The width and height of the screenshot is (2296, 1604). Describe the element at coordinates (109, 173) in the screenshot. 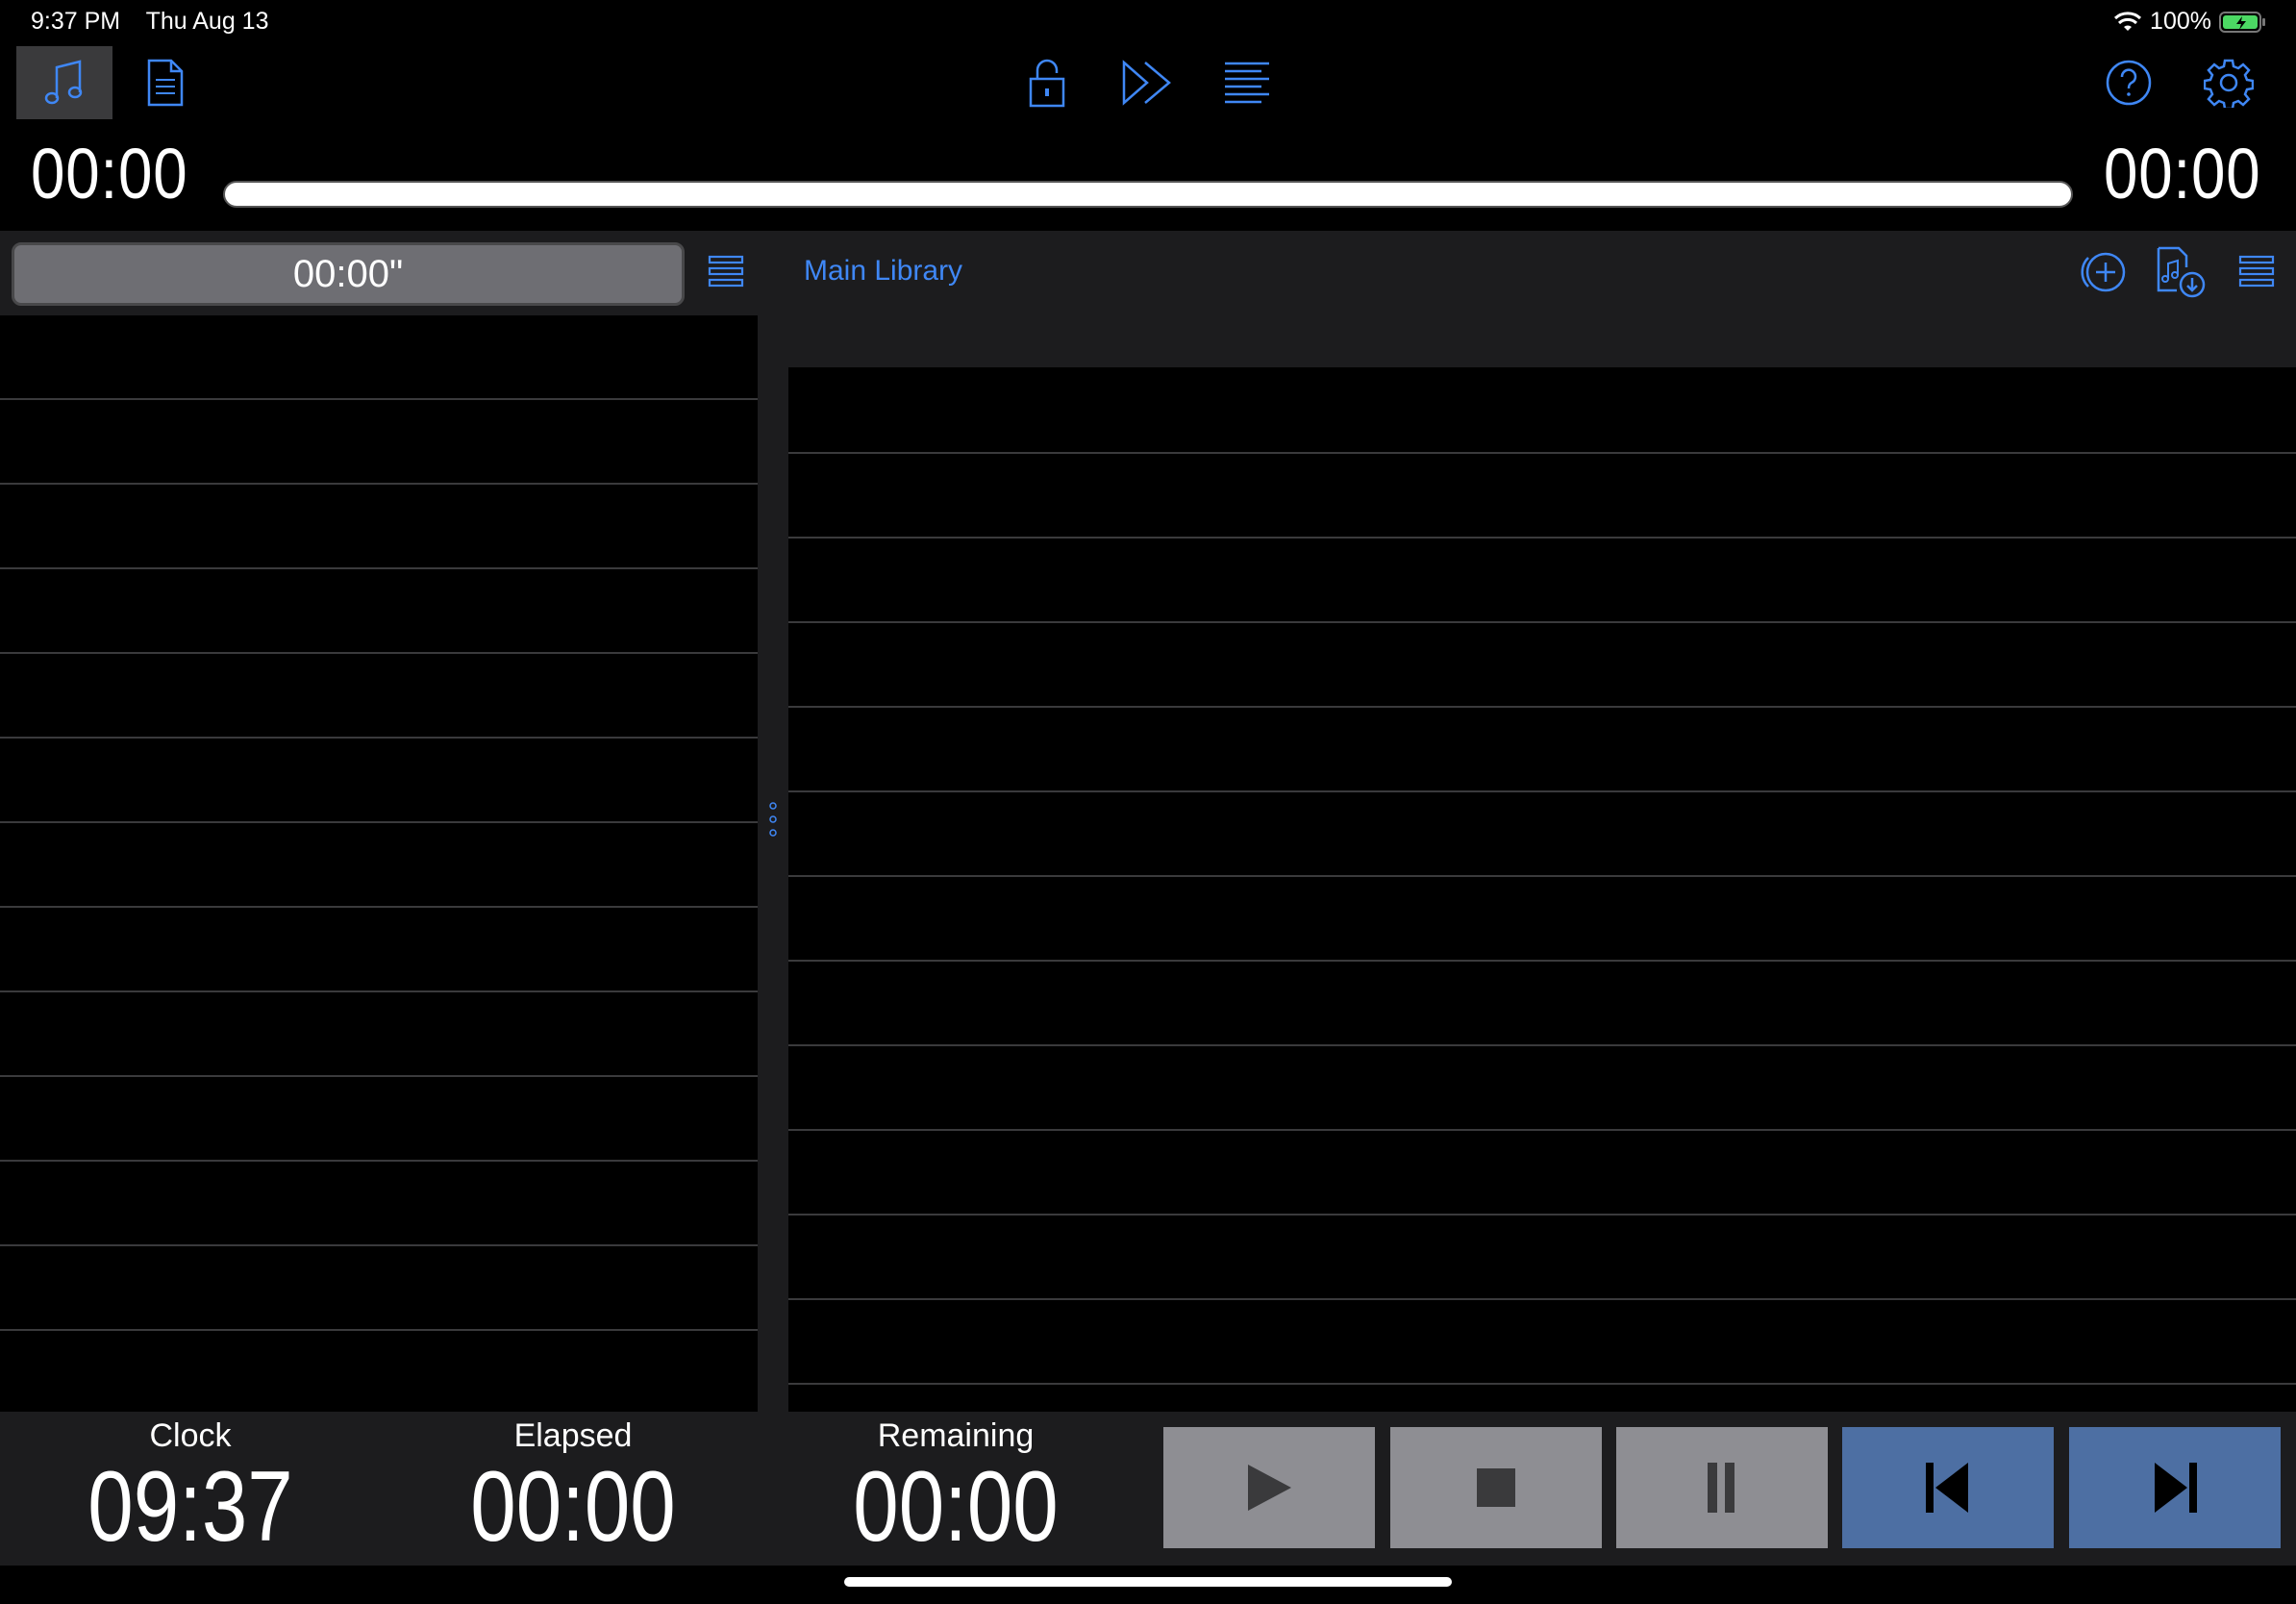

I see `elapsed-time-top: 00:00` at that location.